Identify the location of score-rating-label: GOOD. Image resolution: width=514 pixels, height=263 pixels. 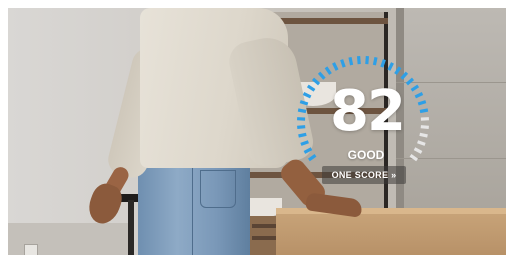
(366, 155).